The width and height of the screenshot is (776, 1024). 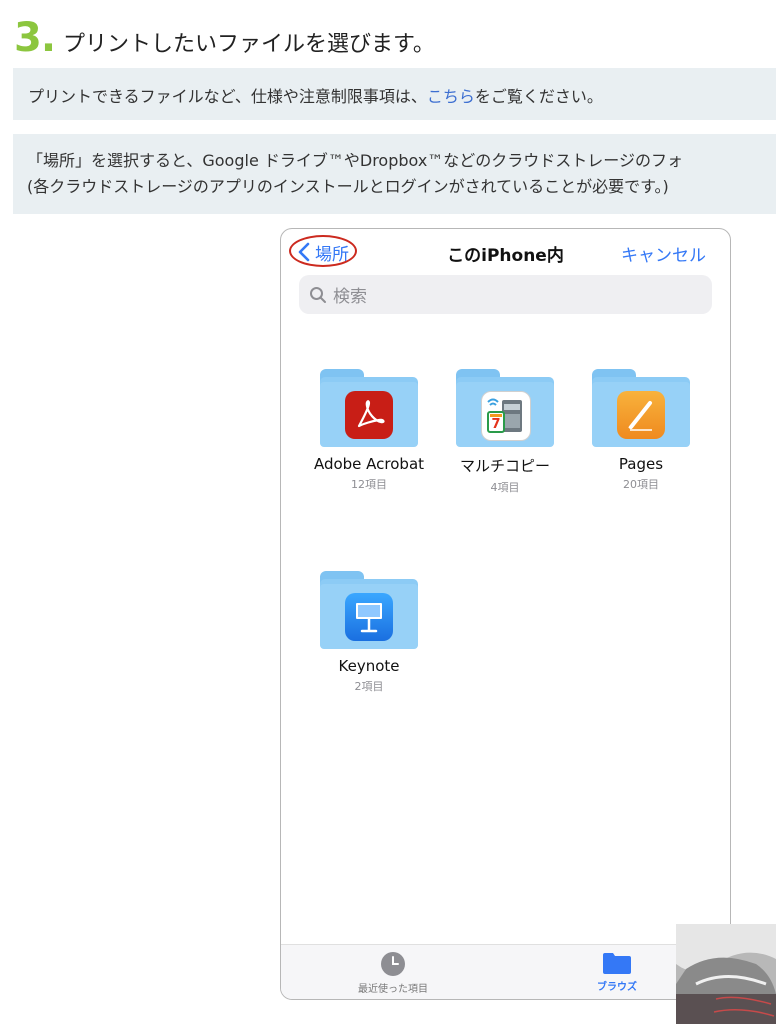 What do you see at coordinates (495, 424) in the screenshot?
I see `svg-text: 7` at bounding box center [495, 424].